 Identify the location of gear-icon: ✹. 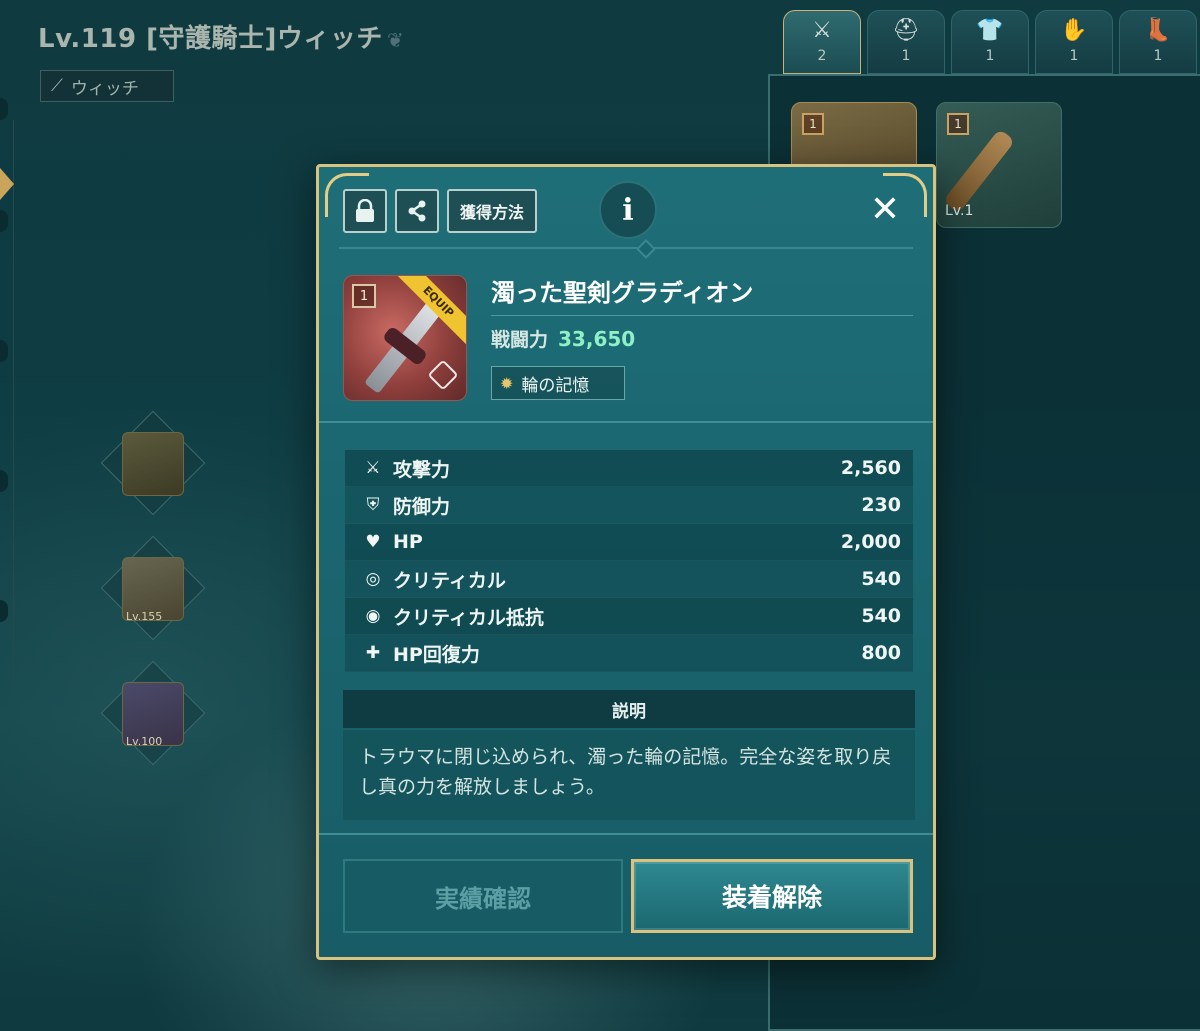
(507, 383).